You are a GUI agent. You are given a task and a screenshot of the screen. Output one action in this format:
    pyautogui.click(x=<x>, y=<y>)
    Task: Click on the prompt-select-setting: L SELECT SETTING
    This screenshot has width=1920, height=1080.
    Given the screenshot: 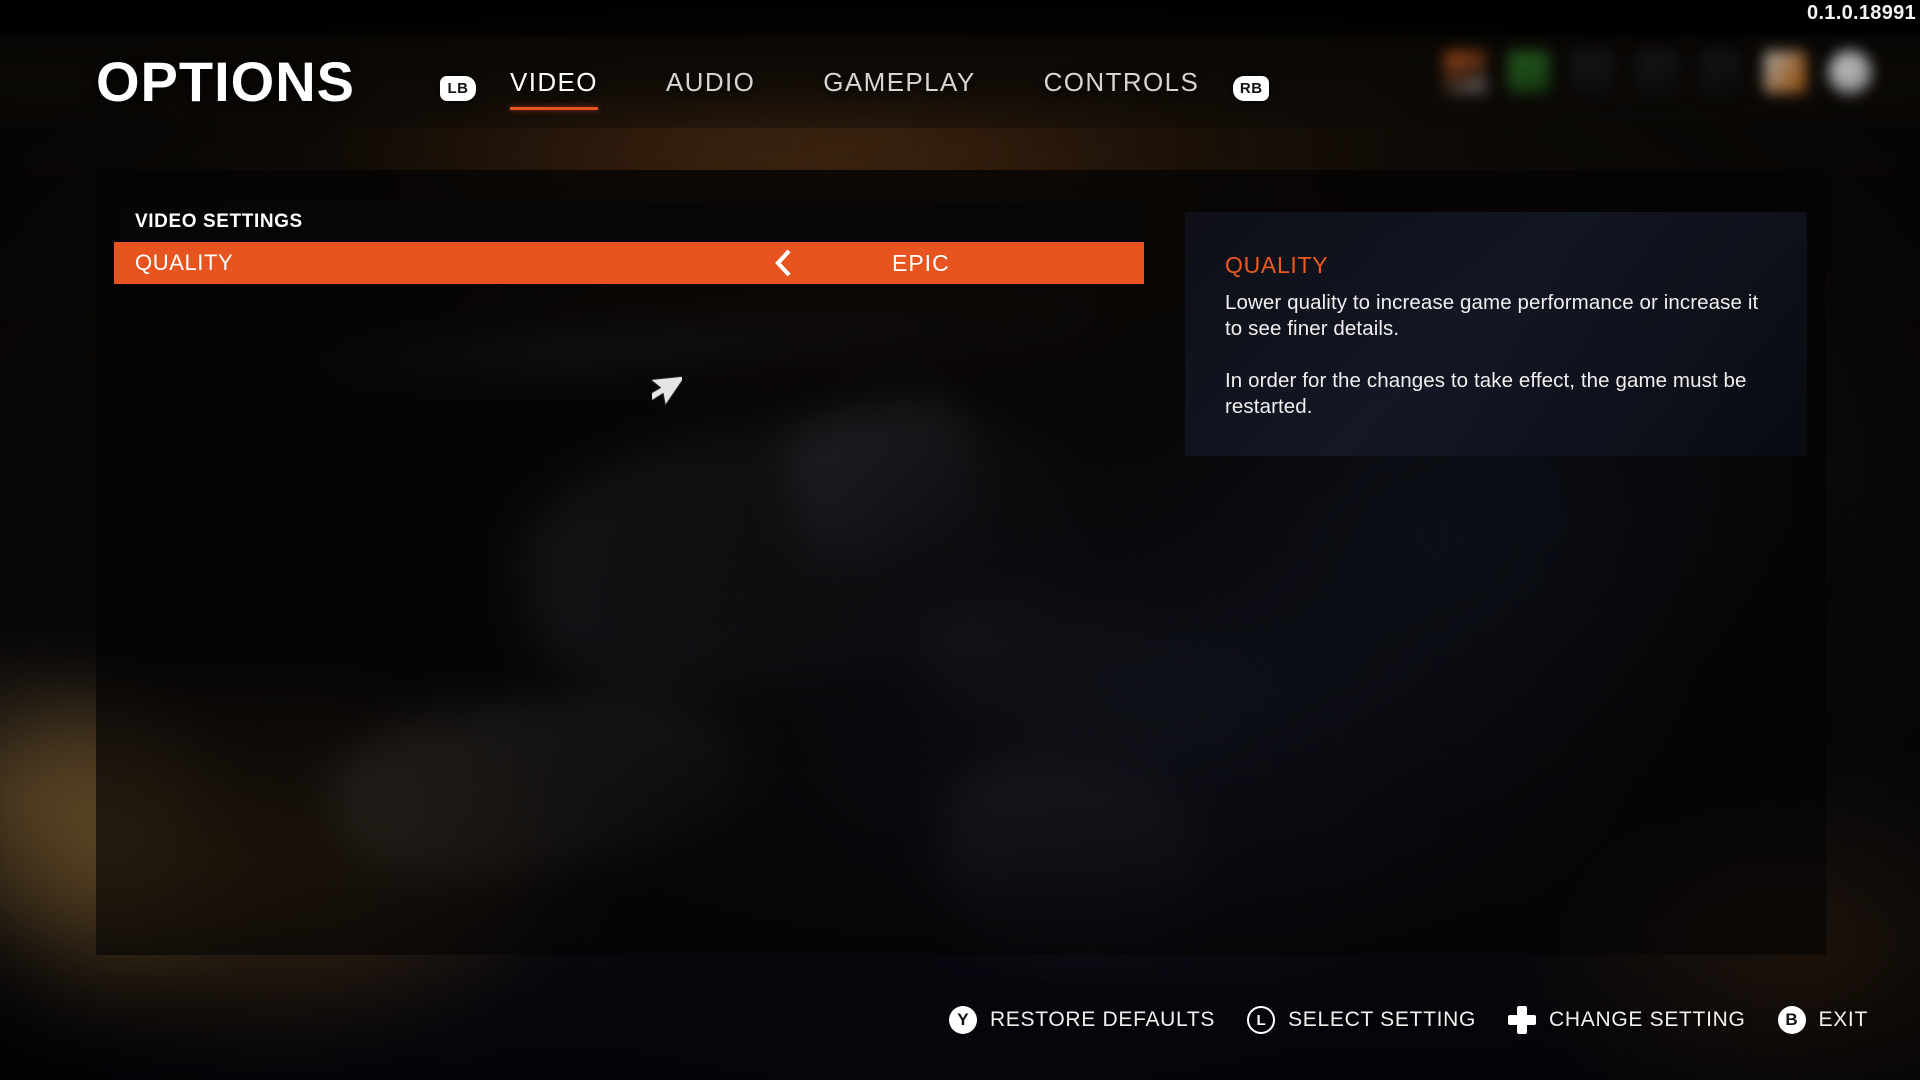 What is the action you would take?
    pyautogui.click(x=1361, y=1020)
    